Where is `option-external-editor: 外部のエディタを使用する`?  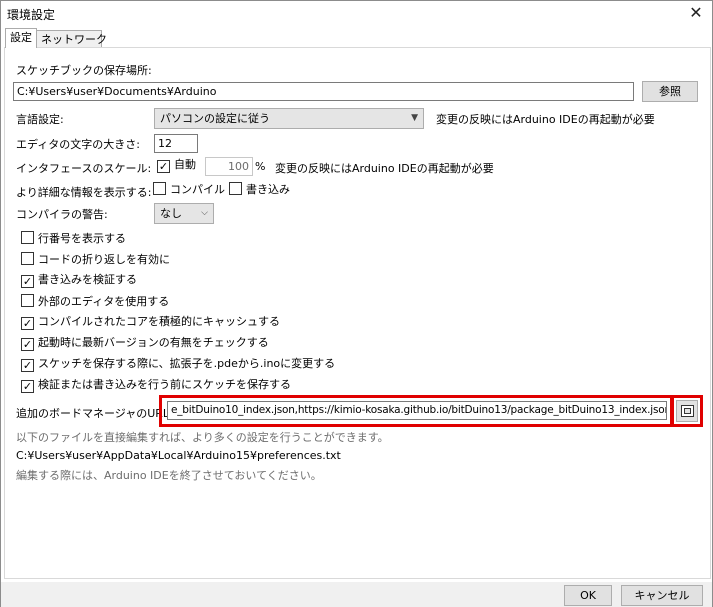 option-external-editor: 外部のエディタを使用する is located at coordinates (95, 302).